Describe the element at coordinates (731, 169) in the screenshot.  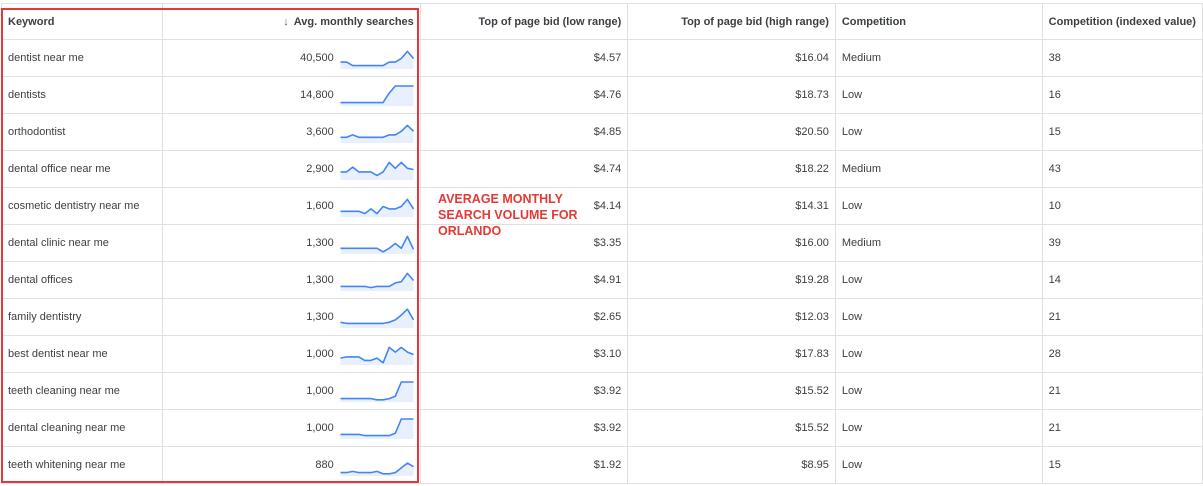
I see `high-bid-cell: $18.22` at that location.